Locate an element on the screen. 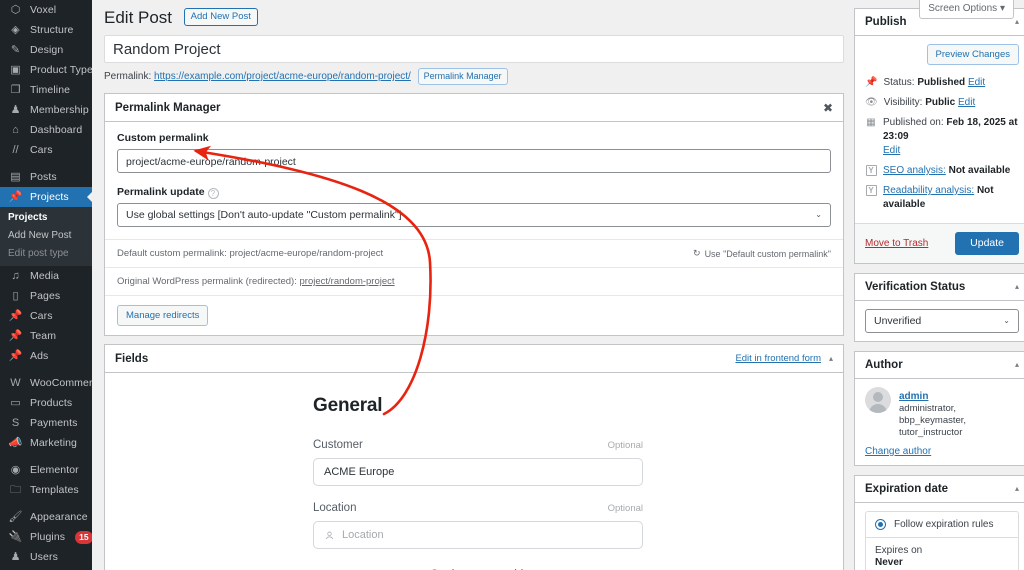 The image size is (1024, 570). folder-icon: 🗀 is located at coordinates (15, 490).